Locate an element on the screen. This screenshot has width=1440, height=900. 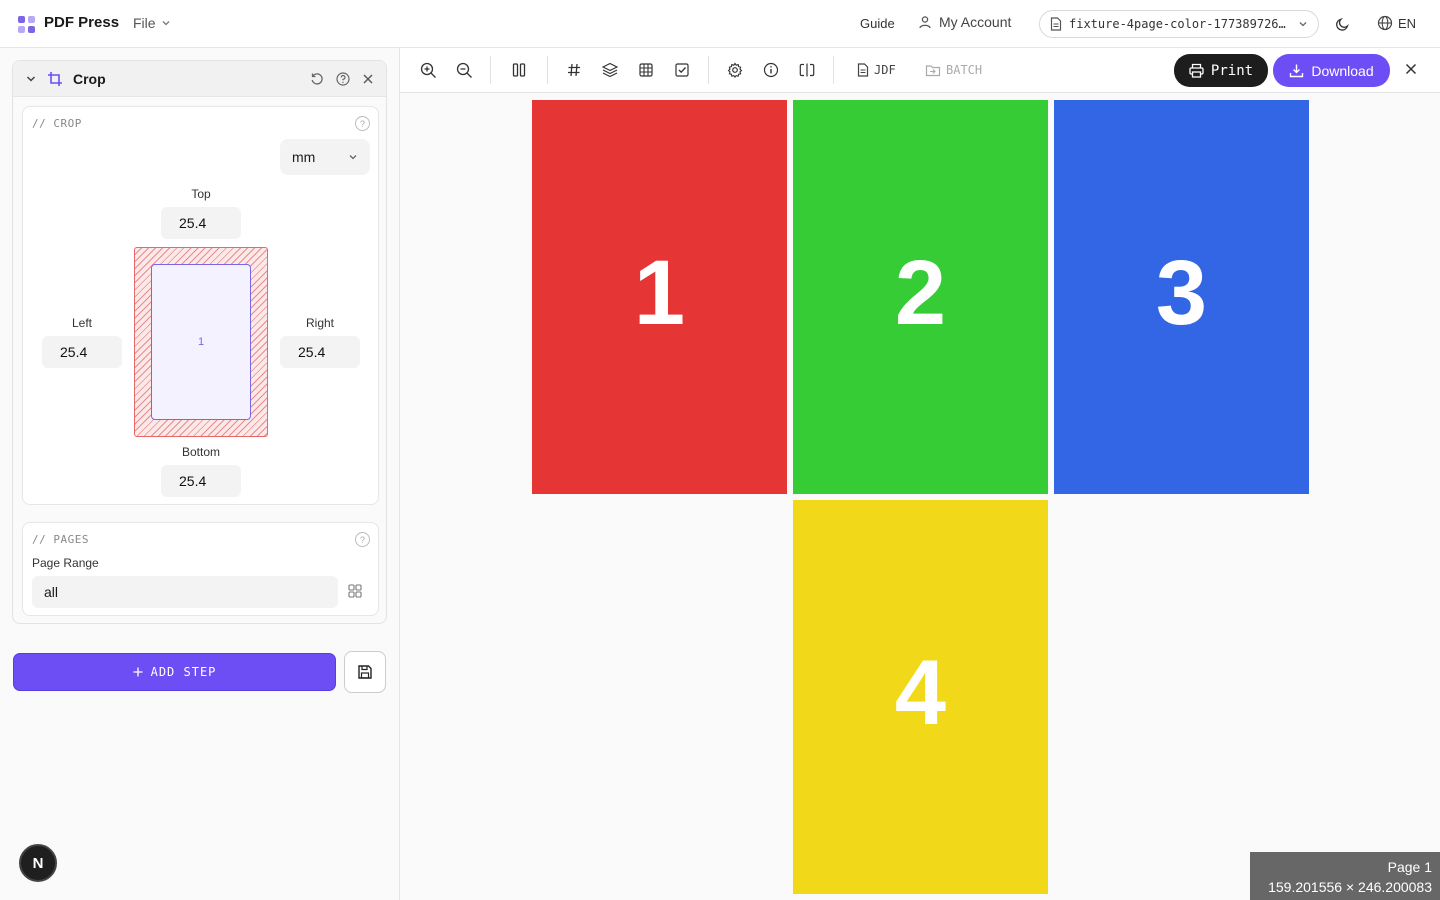
my-account-button: My Account is located at coordinates (964, 22).